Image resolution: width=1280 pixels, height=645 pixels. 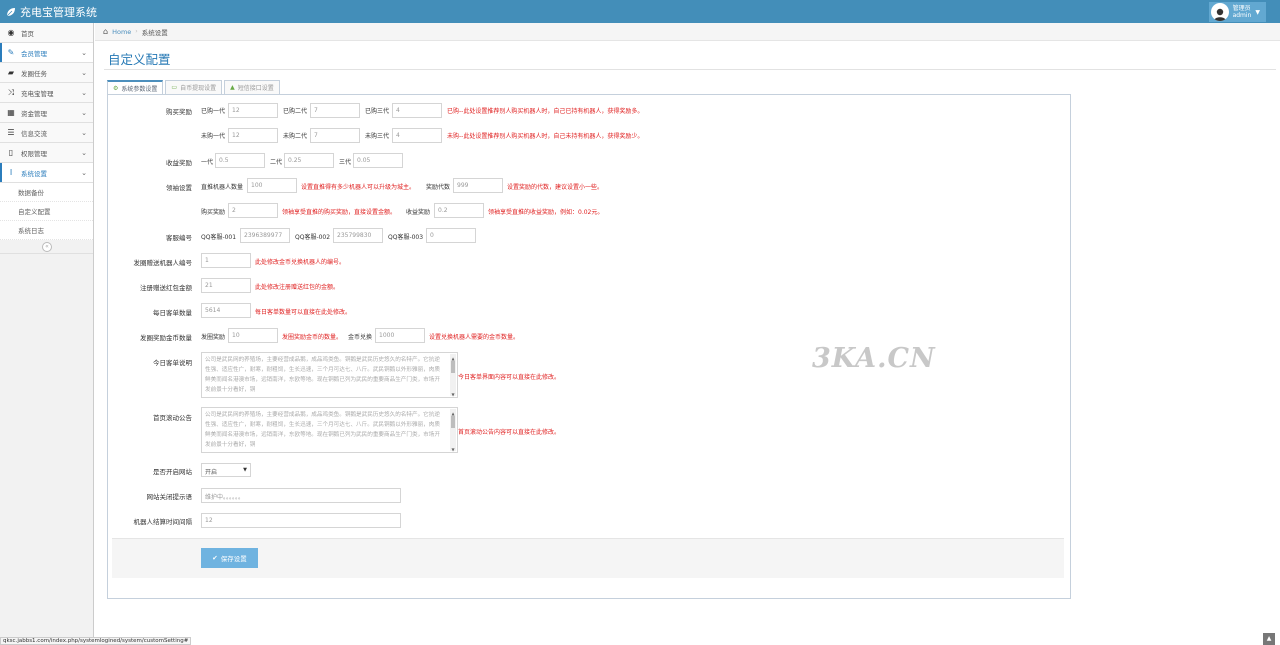 I want to click on leader-direct-count-prefix: 直推机器人数量, so click(x=222, y=187).